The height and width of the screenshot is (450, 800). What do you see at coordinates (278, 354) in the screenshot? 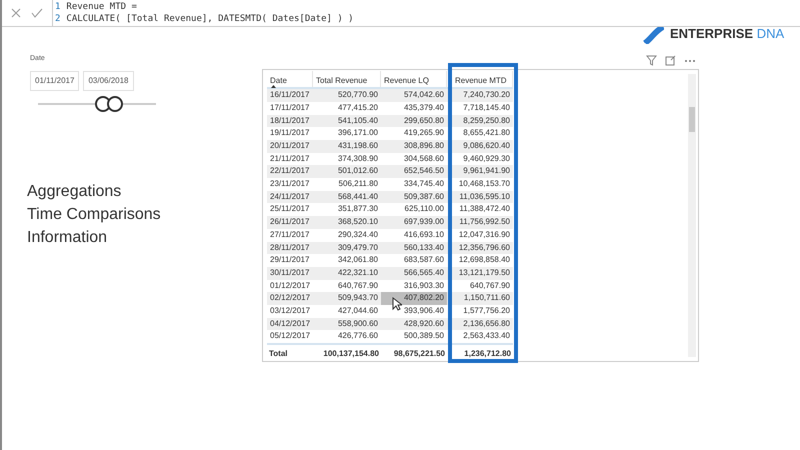
I see `total-cell-text: Total` at bounding box center [278, 354].